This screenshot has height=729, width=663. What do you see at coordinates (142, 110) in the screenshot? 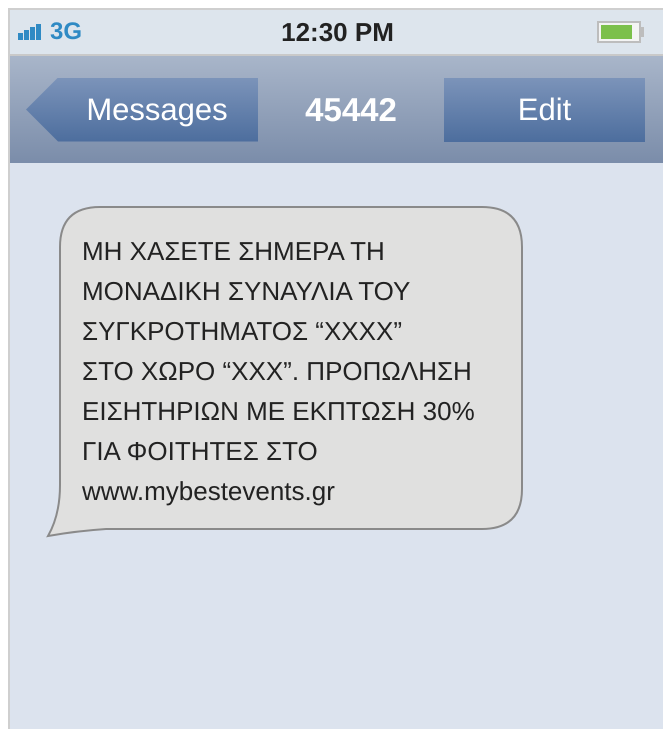
I see `back-button: Messages` at bounding box center [142, 110].